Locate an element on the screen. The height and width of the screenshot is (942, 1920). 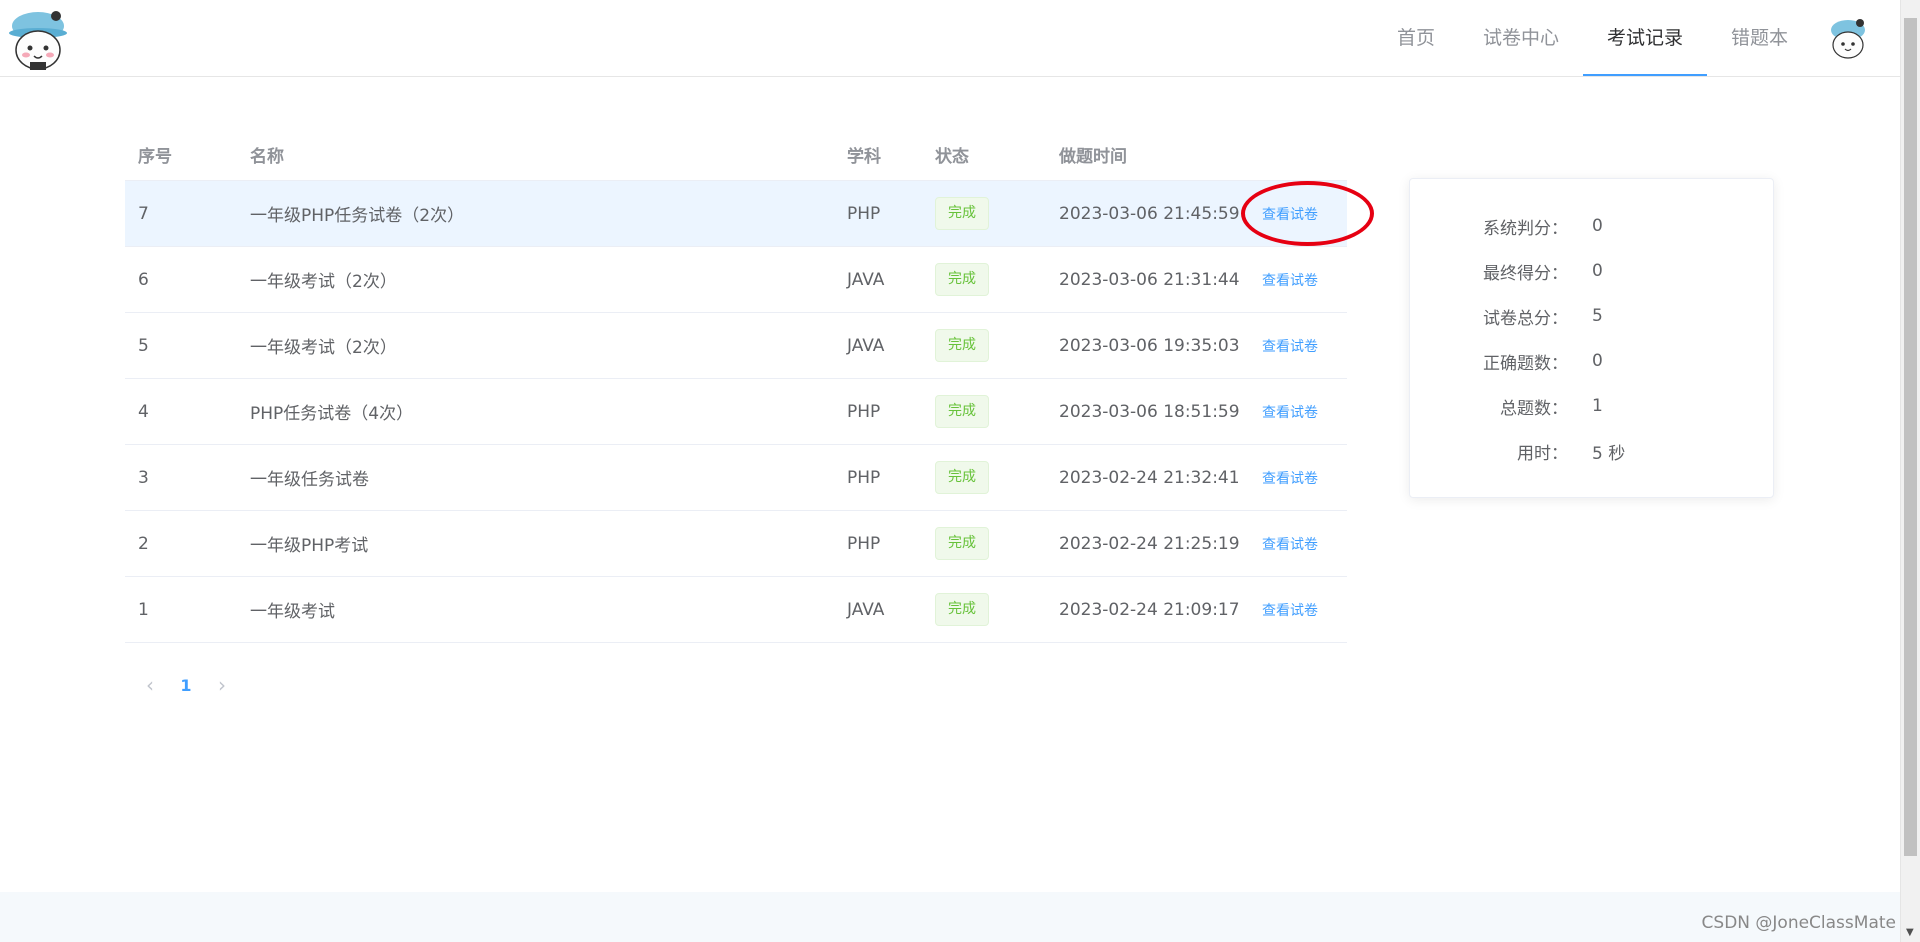
chevron-left-icon: ‹ is located at coordinates (150, 685).